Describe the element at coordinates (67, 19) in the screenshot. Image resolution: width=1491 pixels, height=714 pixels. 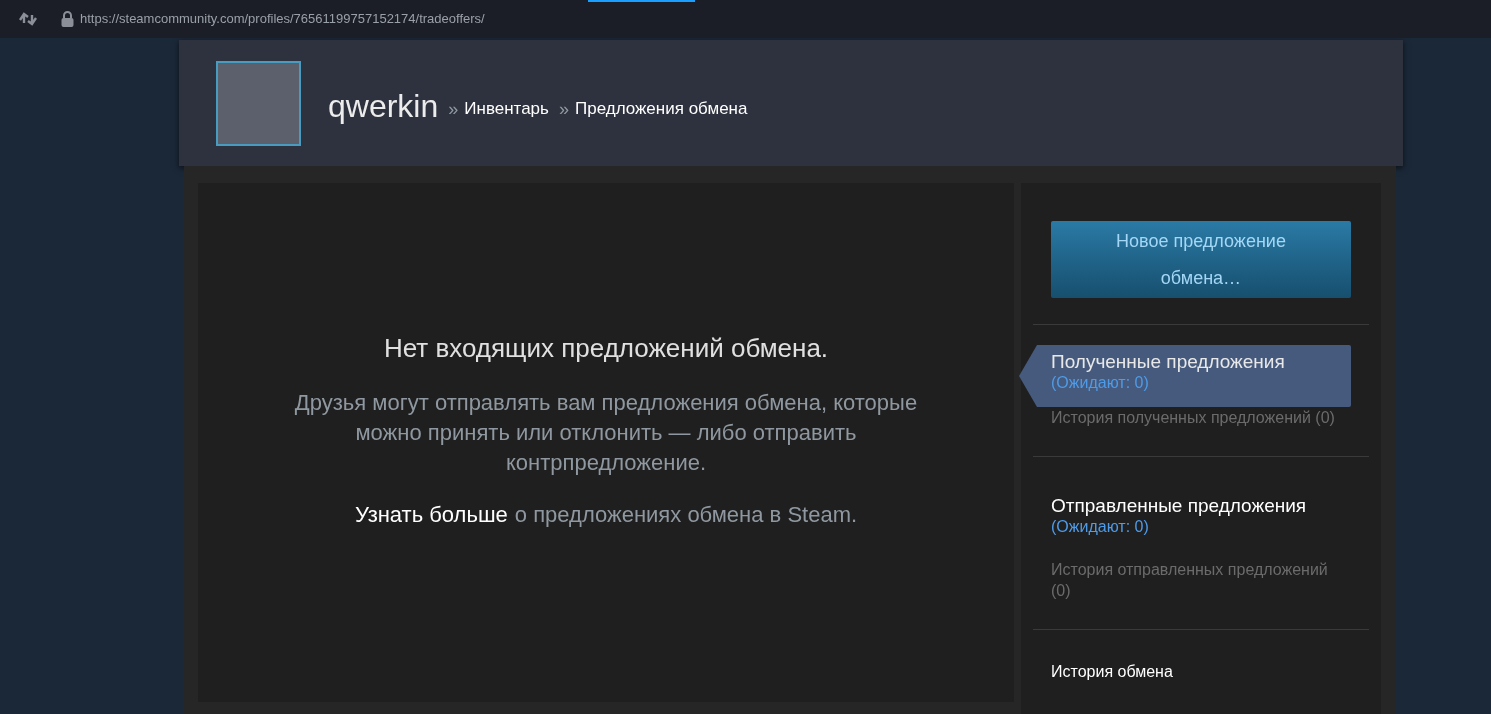
I see `lock-icon` at that location.